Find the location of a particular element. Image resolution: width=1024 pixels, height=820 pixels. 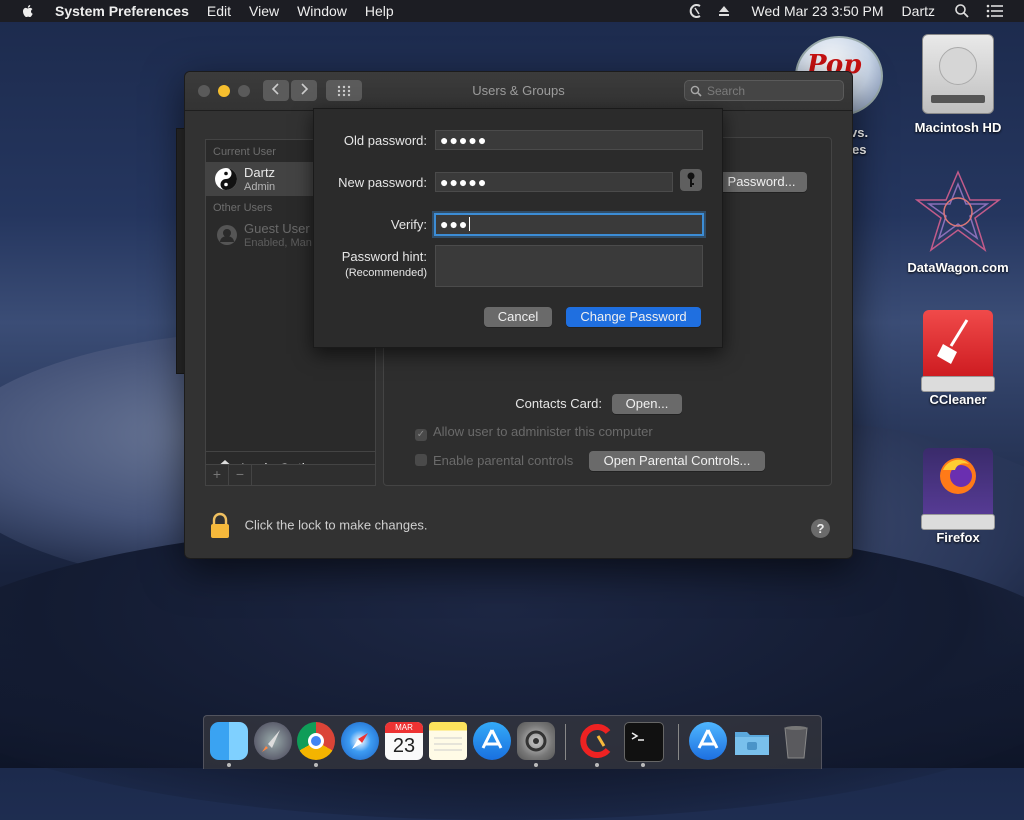

notification-center-icon is located at coordinates (995, 11).